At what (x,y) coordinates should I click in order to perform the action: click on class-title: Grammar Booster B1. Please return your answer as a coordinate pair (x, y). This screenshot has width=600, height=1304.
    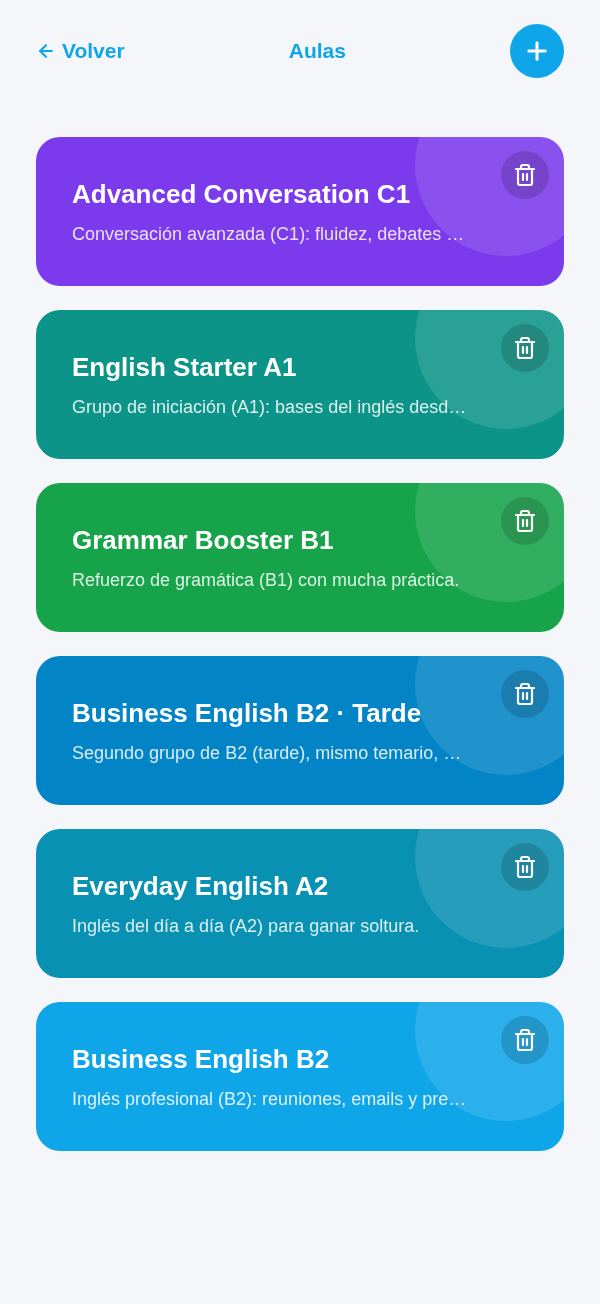
    Looking at the image, I should click on (203, 539).